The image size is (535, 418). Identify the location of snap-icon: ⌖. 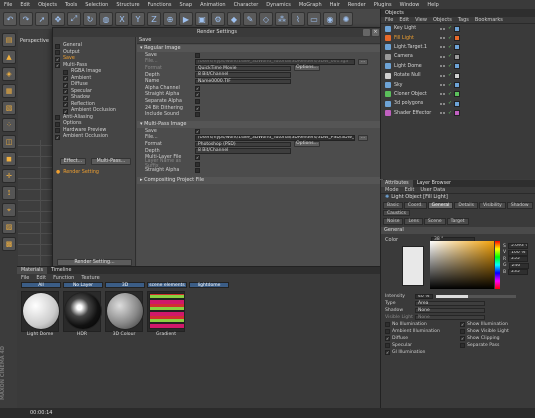
(9, 210).